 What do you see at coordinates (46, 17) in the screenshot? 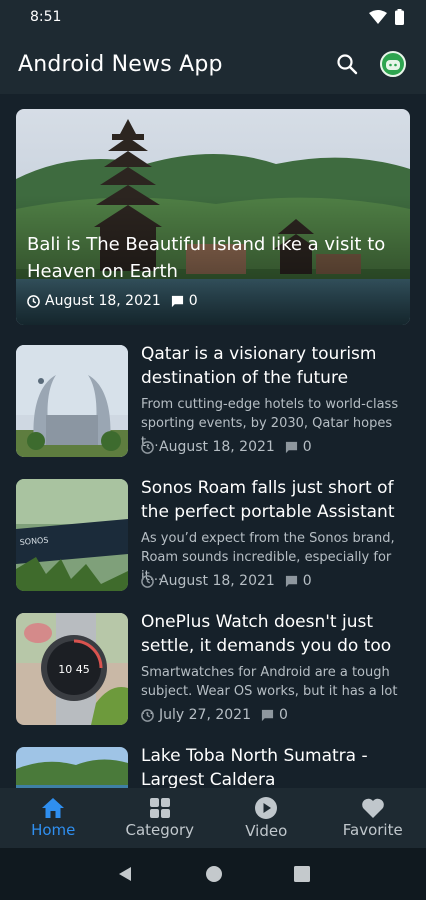
I see `status-time: 8:51` at bounding box center [46, 17].